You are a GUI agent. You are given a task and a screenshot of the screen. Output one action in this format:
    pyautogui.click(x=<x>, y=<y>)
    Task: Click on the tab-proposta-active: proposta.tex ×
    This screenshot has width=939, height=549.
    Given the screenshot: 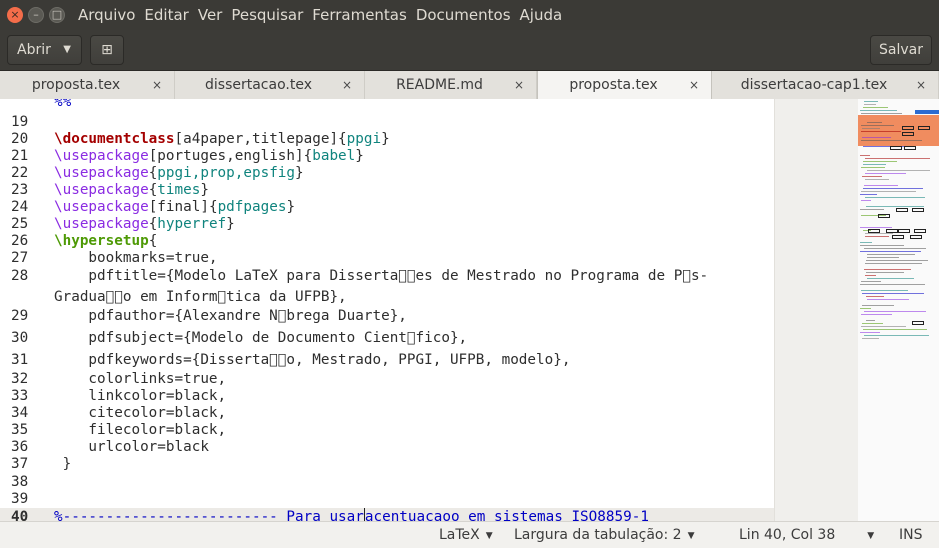 What is the action you would take?
    pyautogui.click(x=624, y=85)
    